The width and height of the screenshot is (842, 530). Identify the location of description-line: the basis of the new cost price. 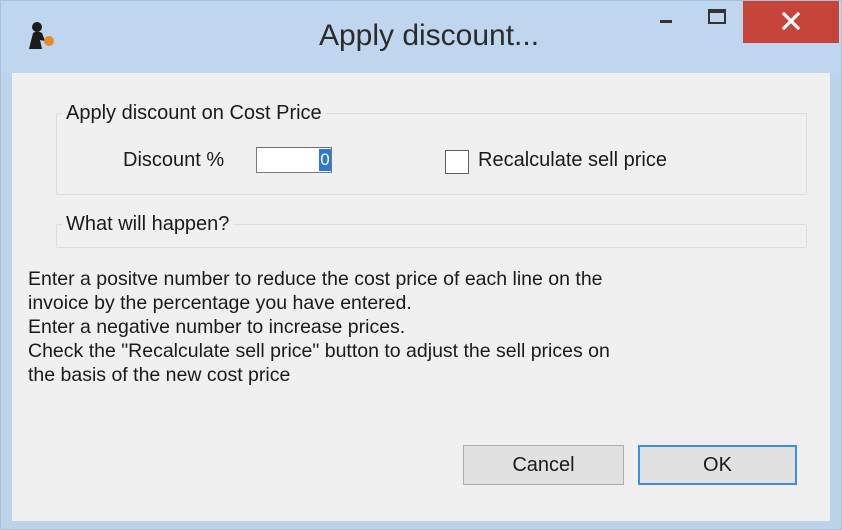
(159, 375).